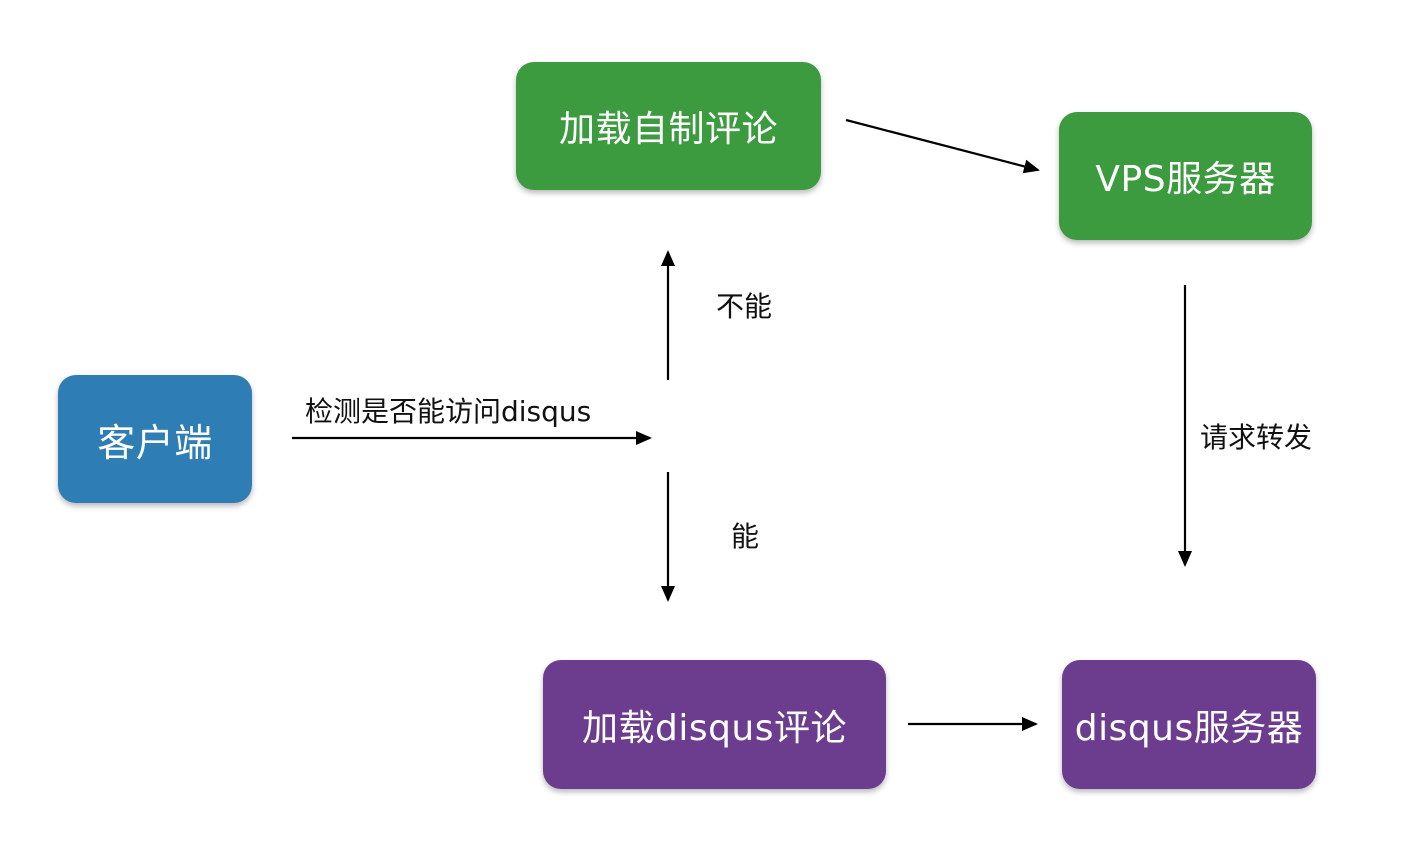 This screenshot has width=1402, height=858. Describe the element at coordinates (668, 129) in the screenshot. I see `node-load-custom-comments-label: 加载自制评论` at that location.